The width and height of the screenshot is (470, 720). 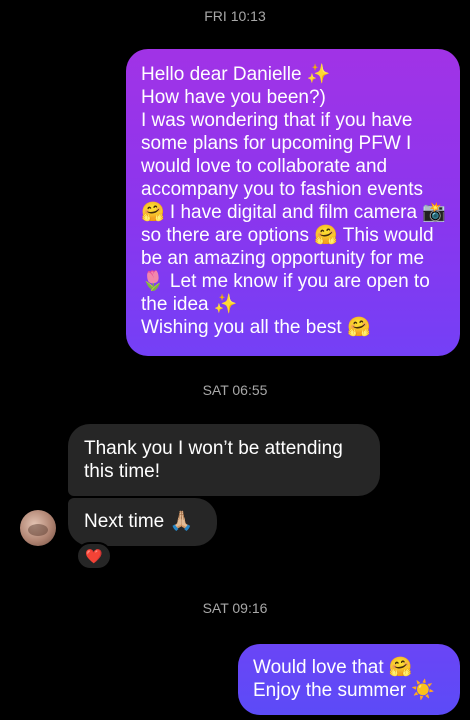 What do you see at coordinates (94, 556) in the screenshot?
I see `heart-reaction-icon: ❤️` at bounding box center [94, 556].